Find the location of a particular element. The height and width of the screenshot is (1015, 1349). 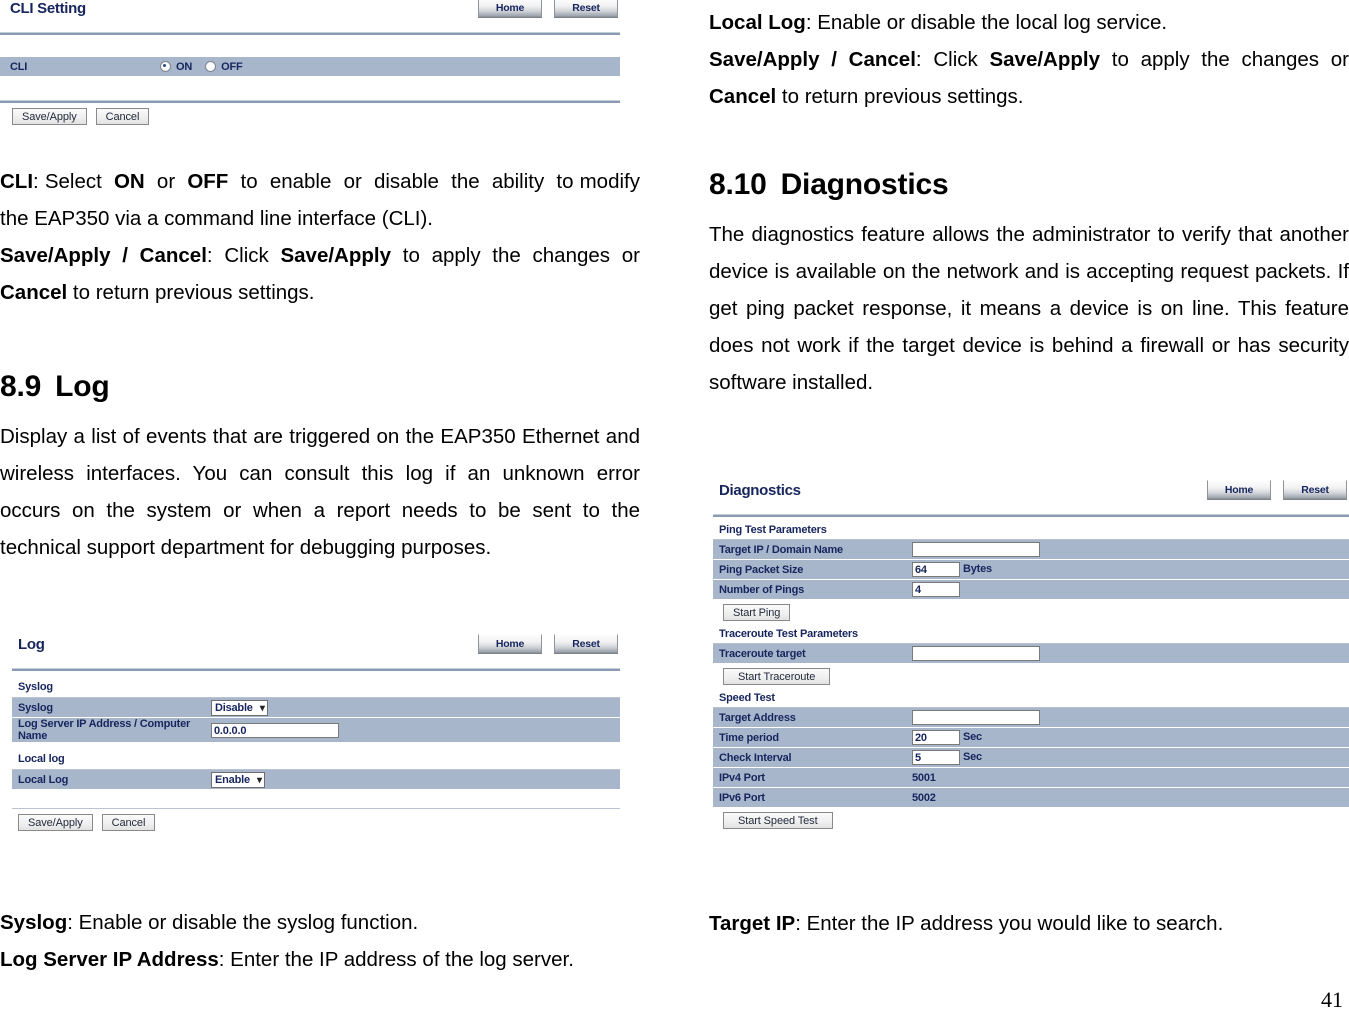

section-title: Diagnostics is located at coordinates (864, 184).